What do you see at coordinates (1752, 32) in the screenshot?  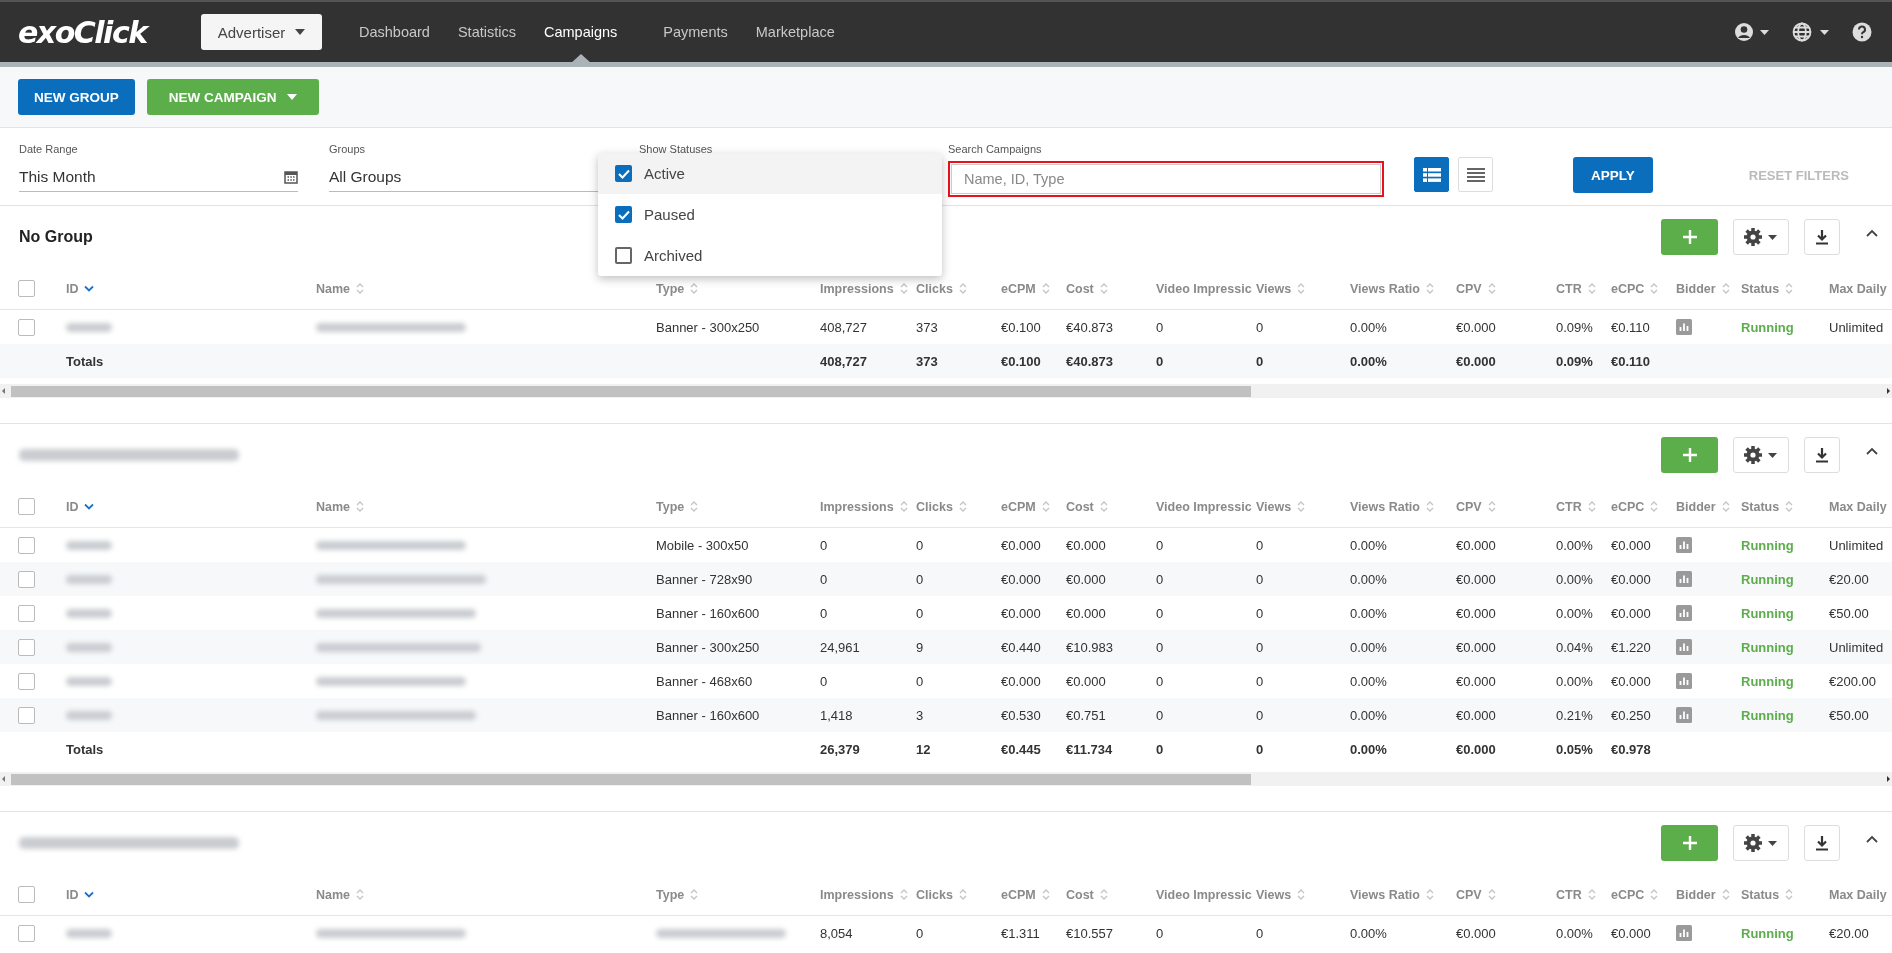 I see `user-icon` at bounding box center [1752, 32].